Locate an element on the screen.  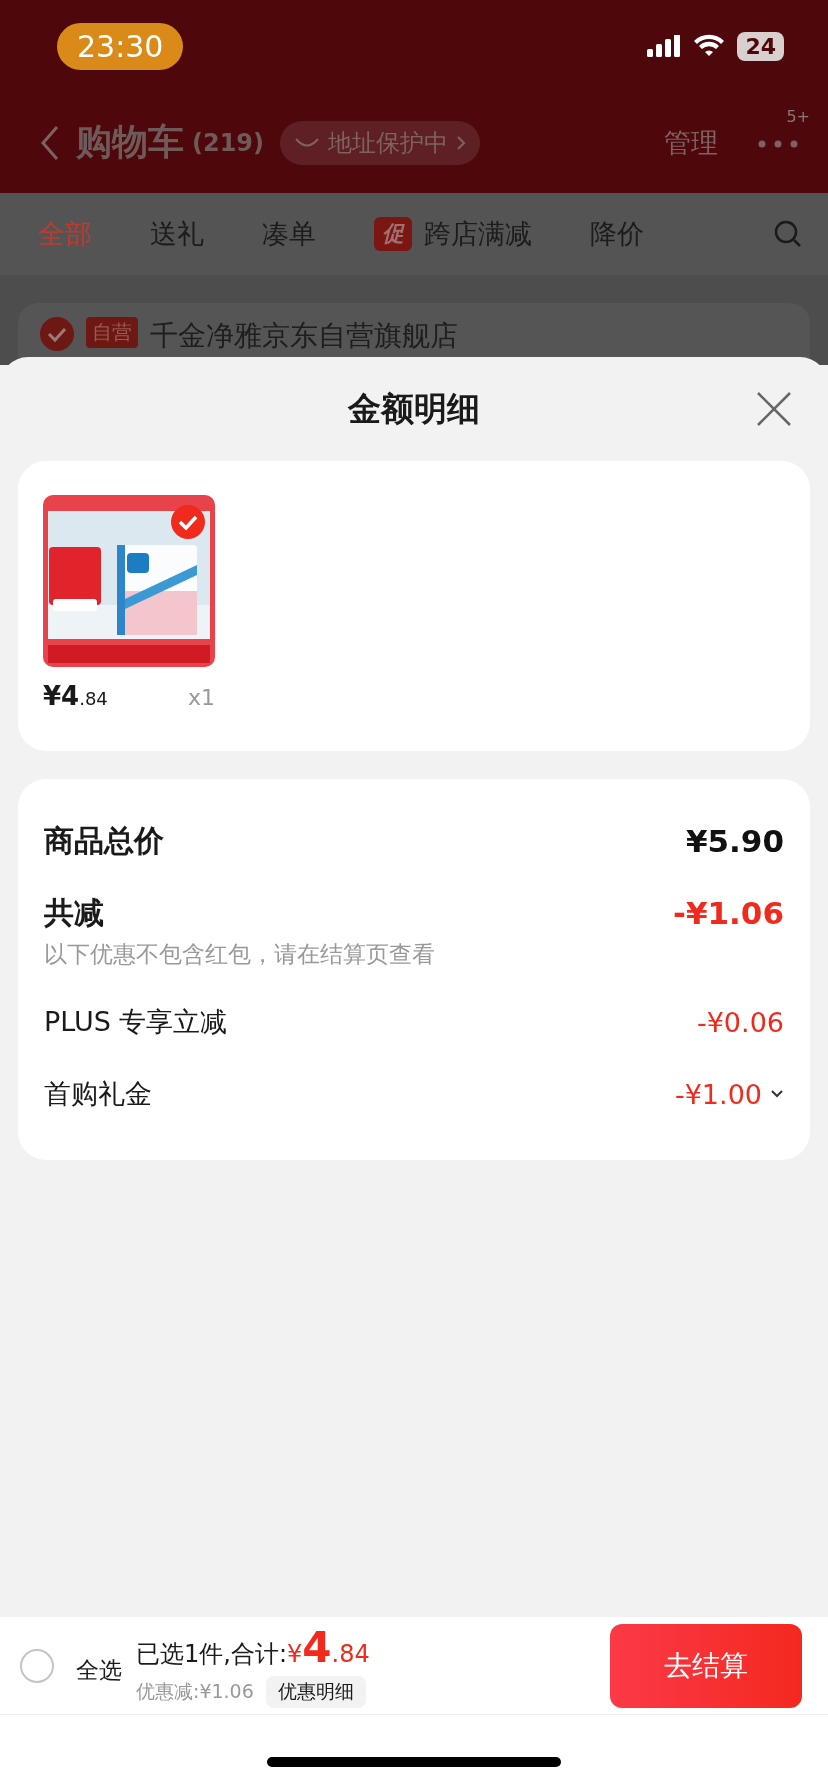
discount-note: 以下优惠不包含红包，请在结算页查看 is located at coordinates (240, 954).